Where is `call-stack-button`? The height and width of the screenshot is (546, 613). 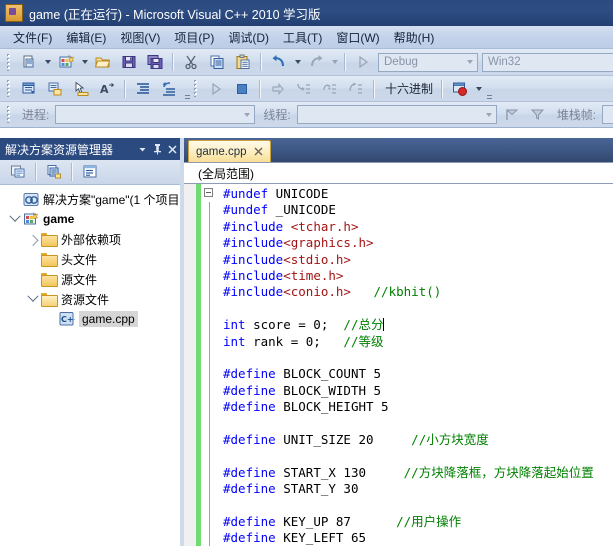
call-stack-button is located at coordinates (143, 88).